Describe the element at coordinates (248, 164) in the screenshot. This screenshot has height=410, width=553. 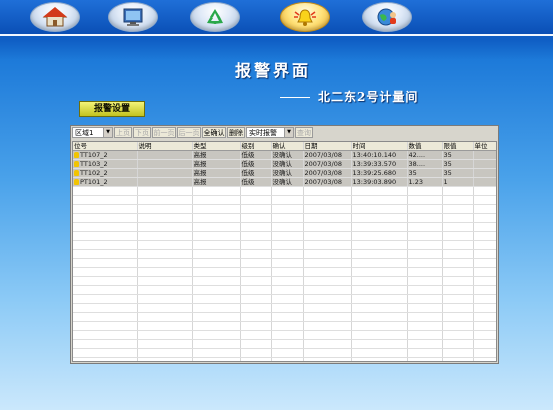
I see `table-cell-text: 低级` at that location.